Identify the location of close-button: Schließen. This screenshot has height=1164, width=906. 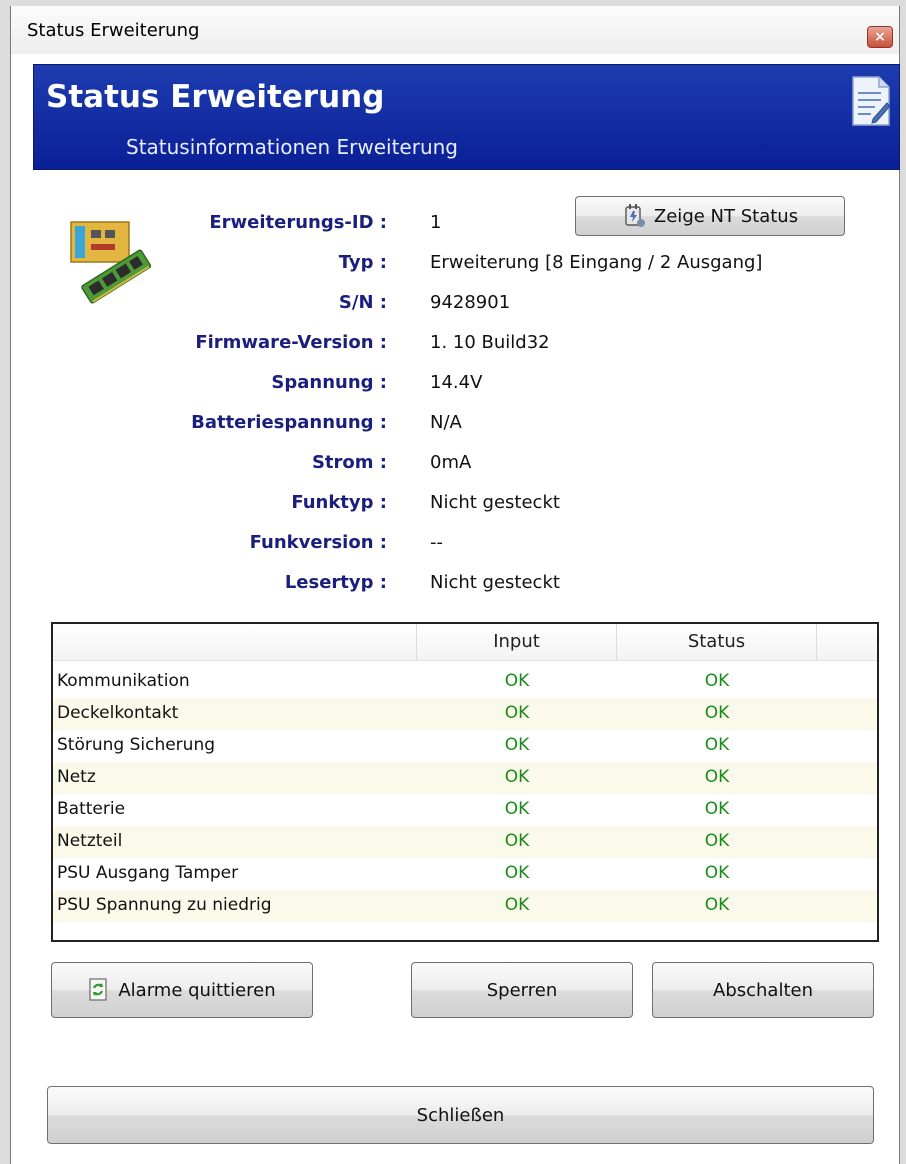
(460, 1115).